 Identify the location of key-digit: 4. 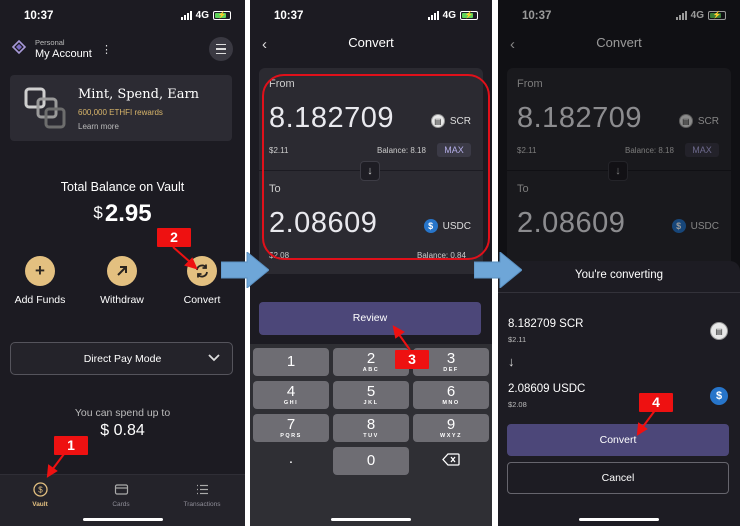
(291, 391).